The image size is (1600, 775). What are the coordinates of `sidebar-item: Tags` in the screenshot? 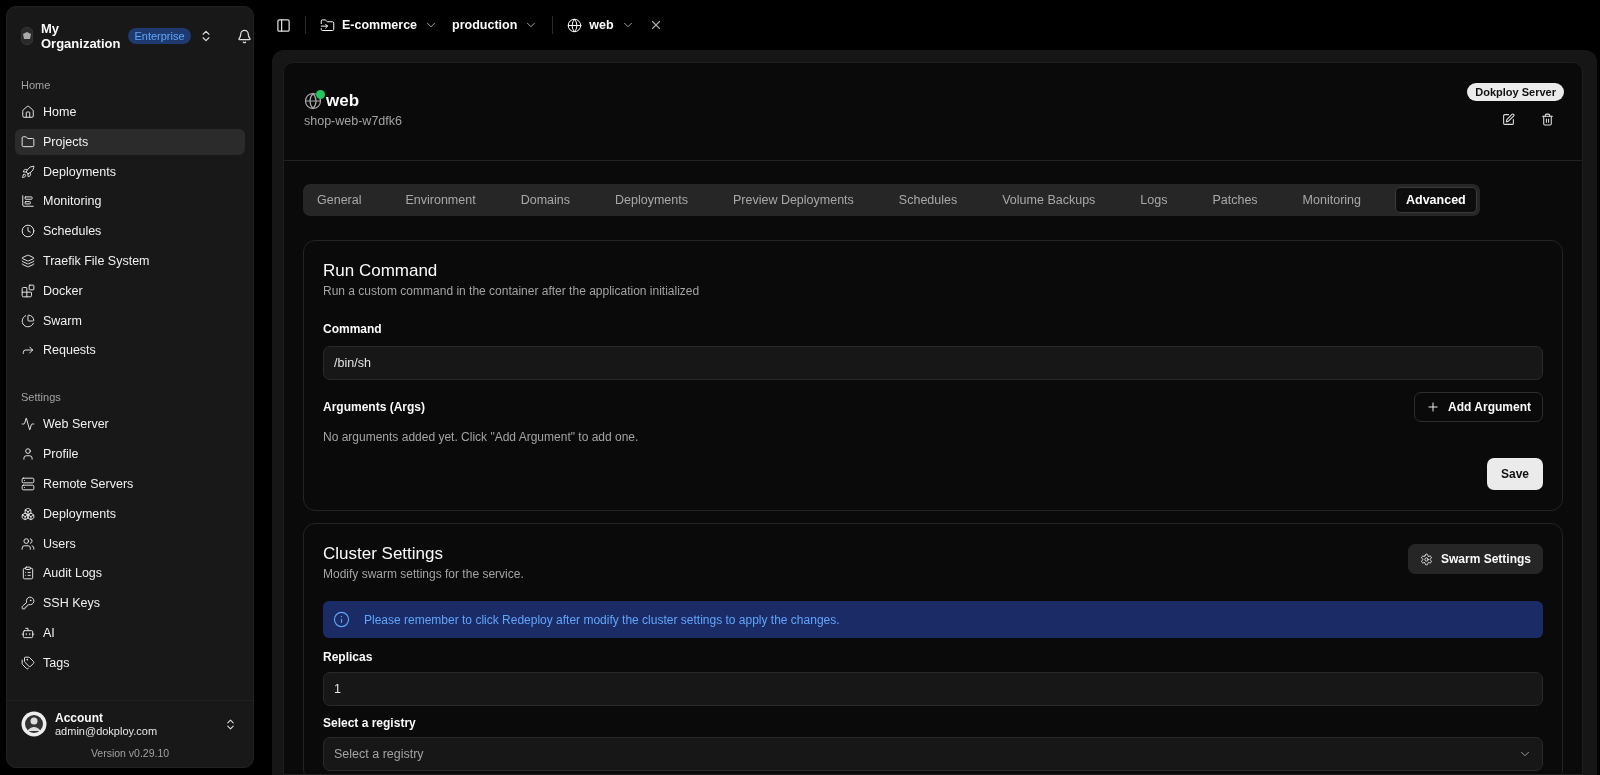 It's located at (130, 662).